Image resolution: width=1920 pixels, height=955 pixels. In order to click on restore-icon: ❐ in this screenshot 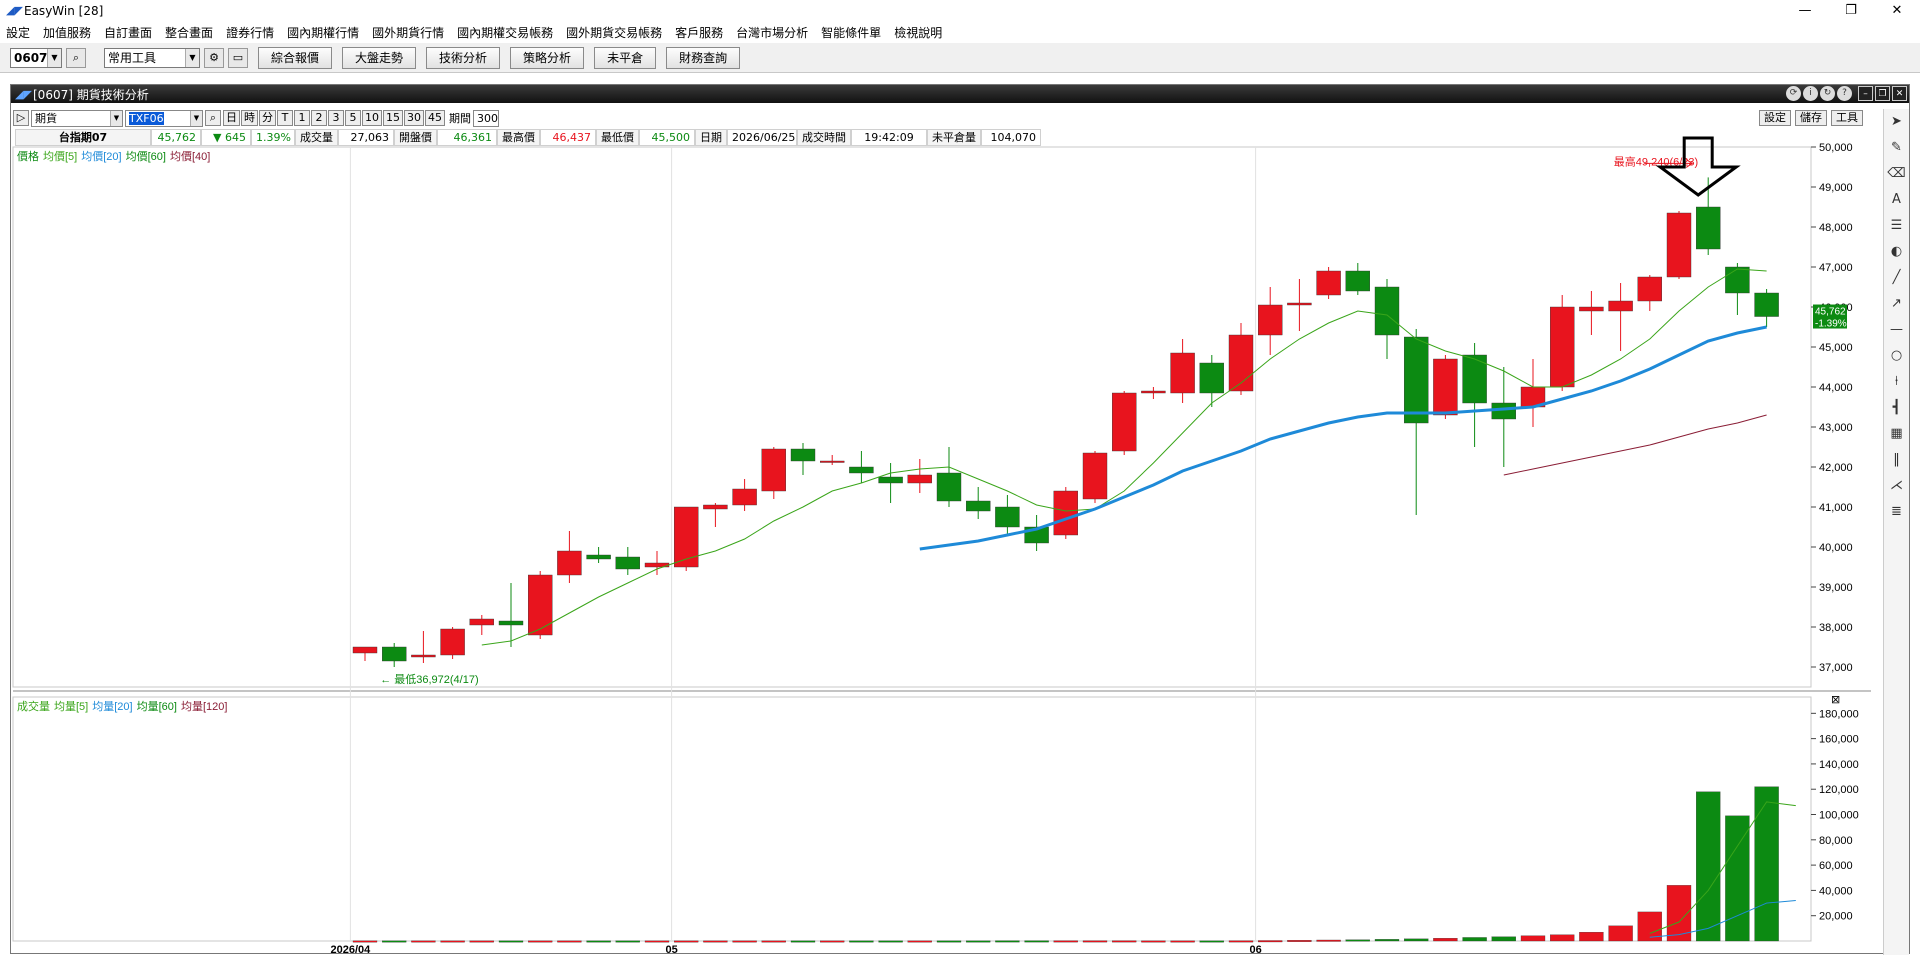, I will do `click(1851, 11)`.